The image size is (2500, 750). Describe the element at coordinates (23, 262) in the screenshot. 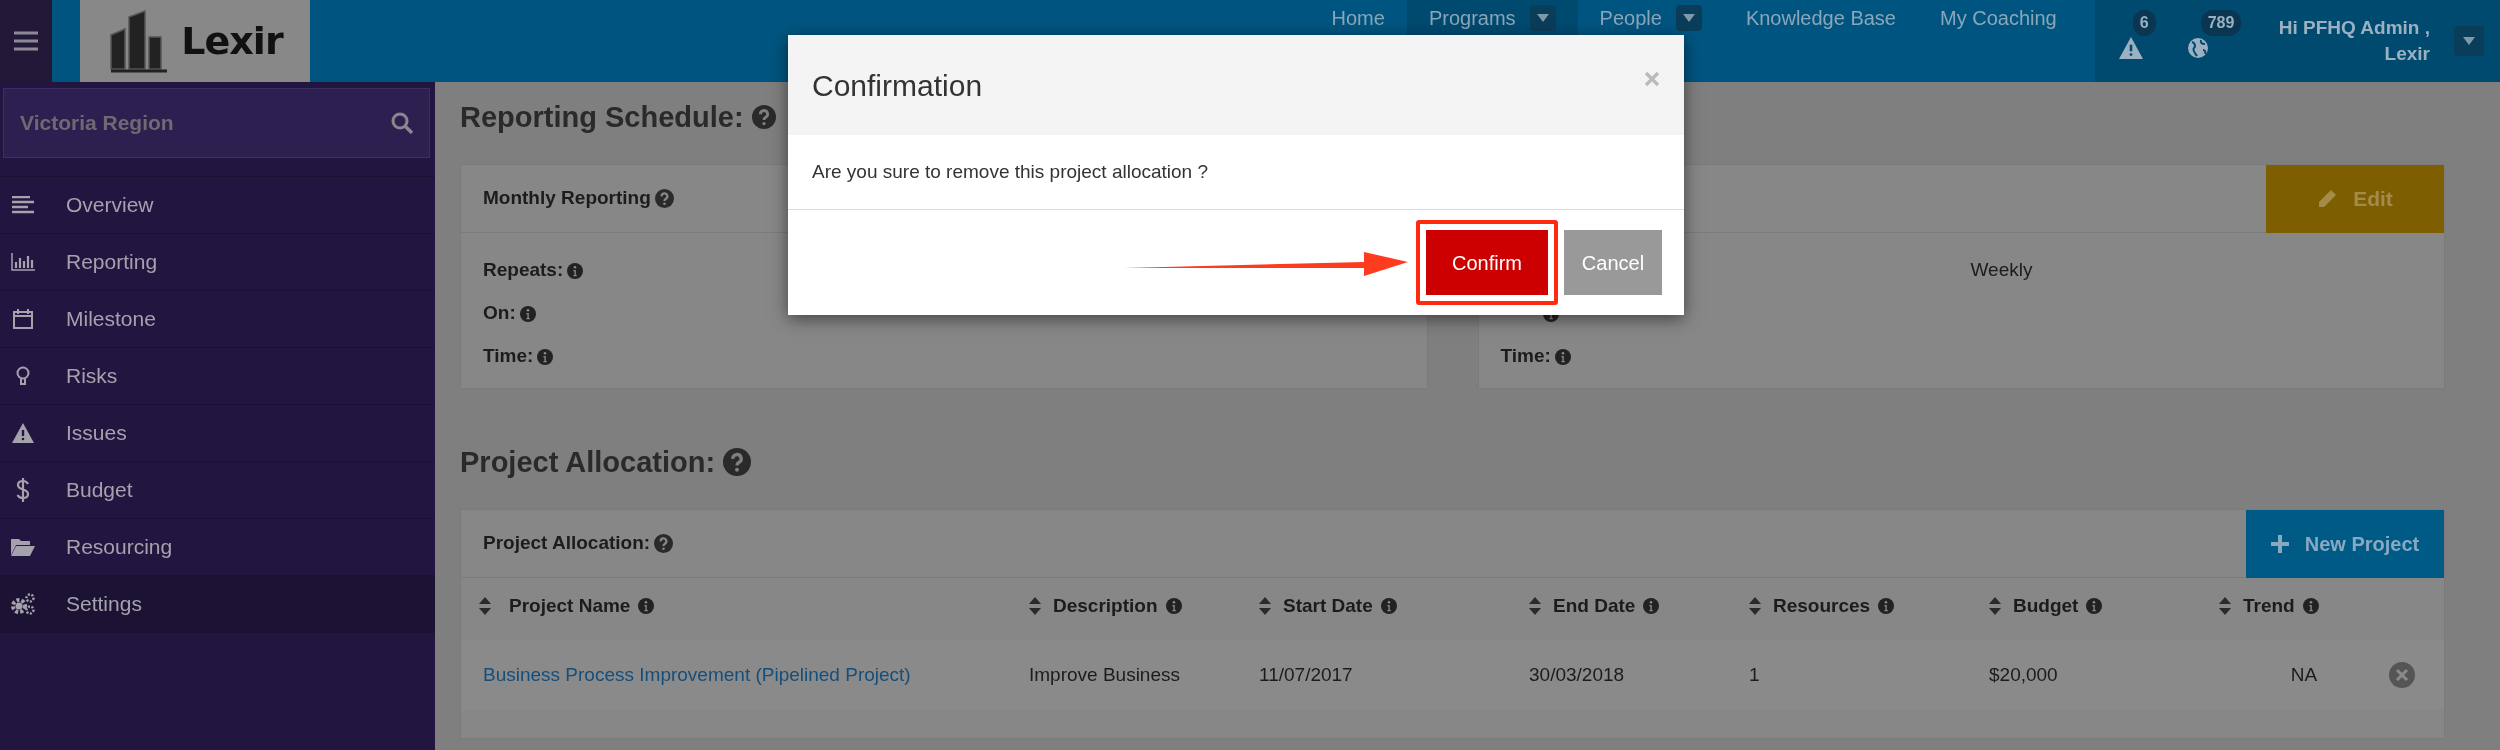

I see `bar-chart-icon` at that location.